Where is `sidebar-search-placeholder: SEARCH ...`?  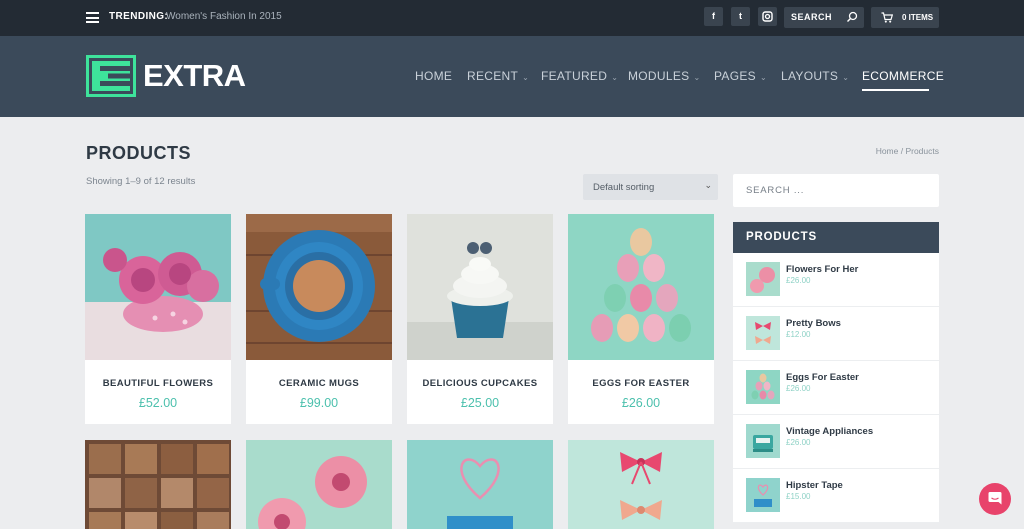
sidebar-search-placeholder: SEARCH ... is located at coordinates (775, 190).